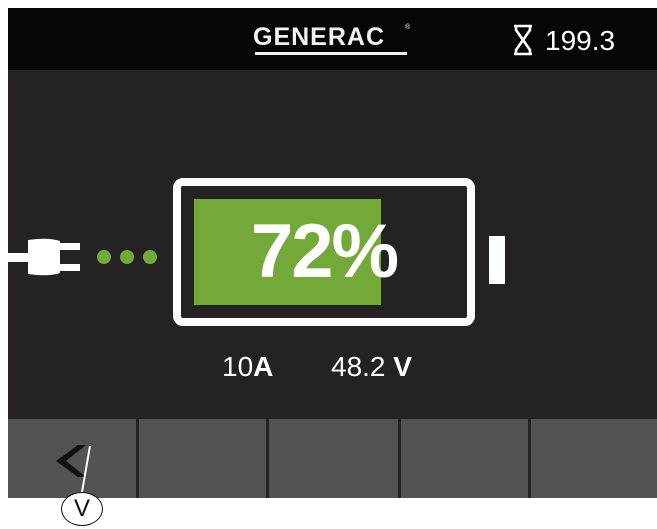  What do you see at coordinates (86, 469) in the screenshot?
I see `callout-leader-line` at bounding box center [86, 469].